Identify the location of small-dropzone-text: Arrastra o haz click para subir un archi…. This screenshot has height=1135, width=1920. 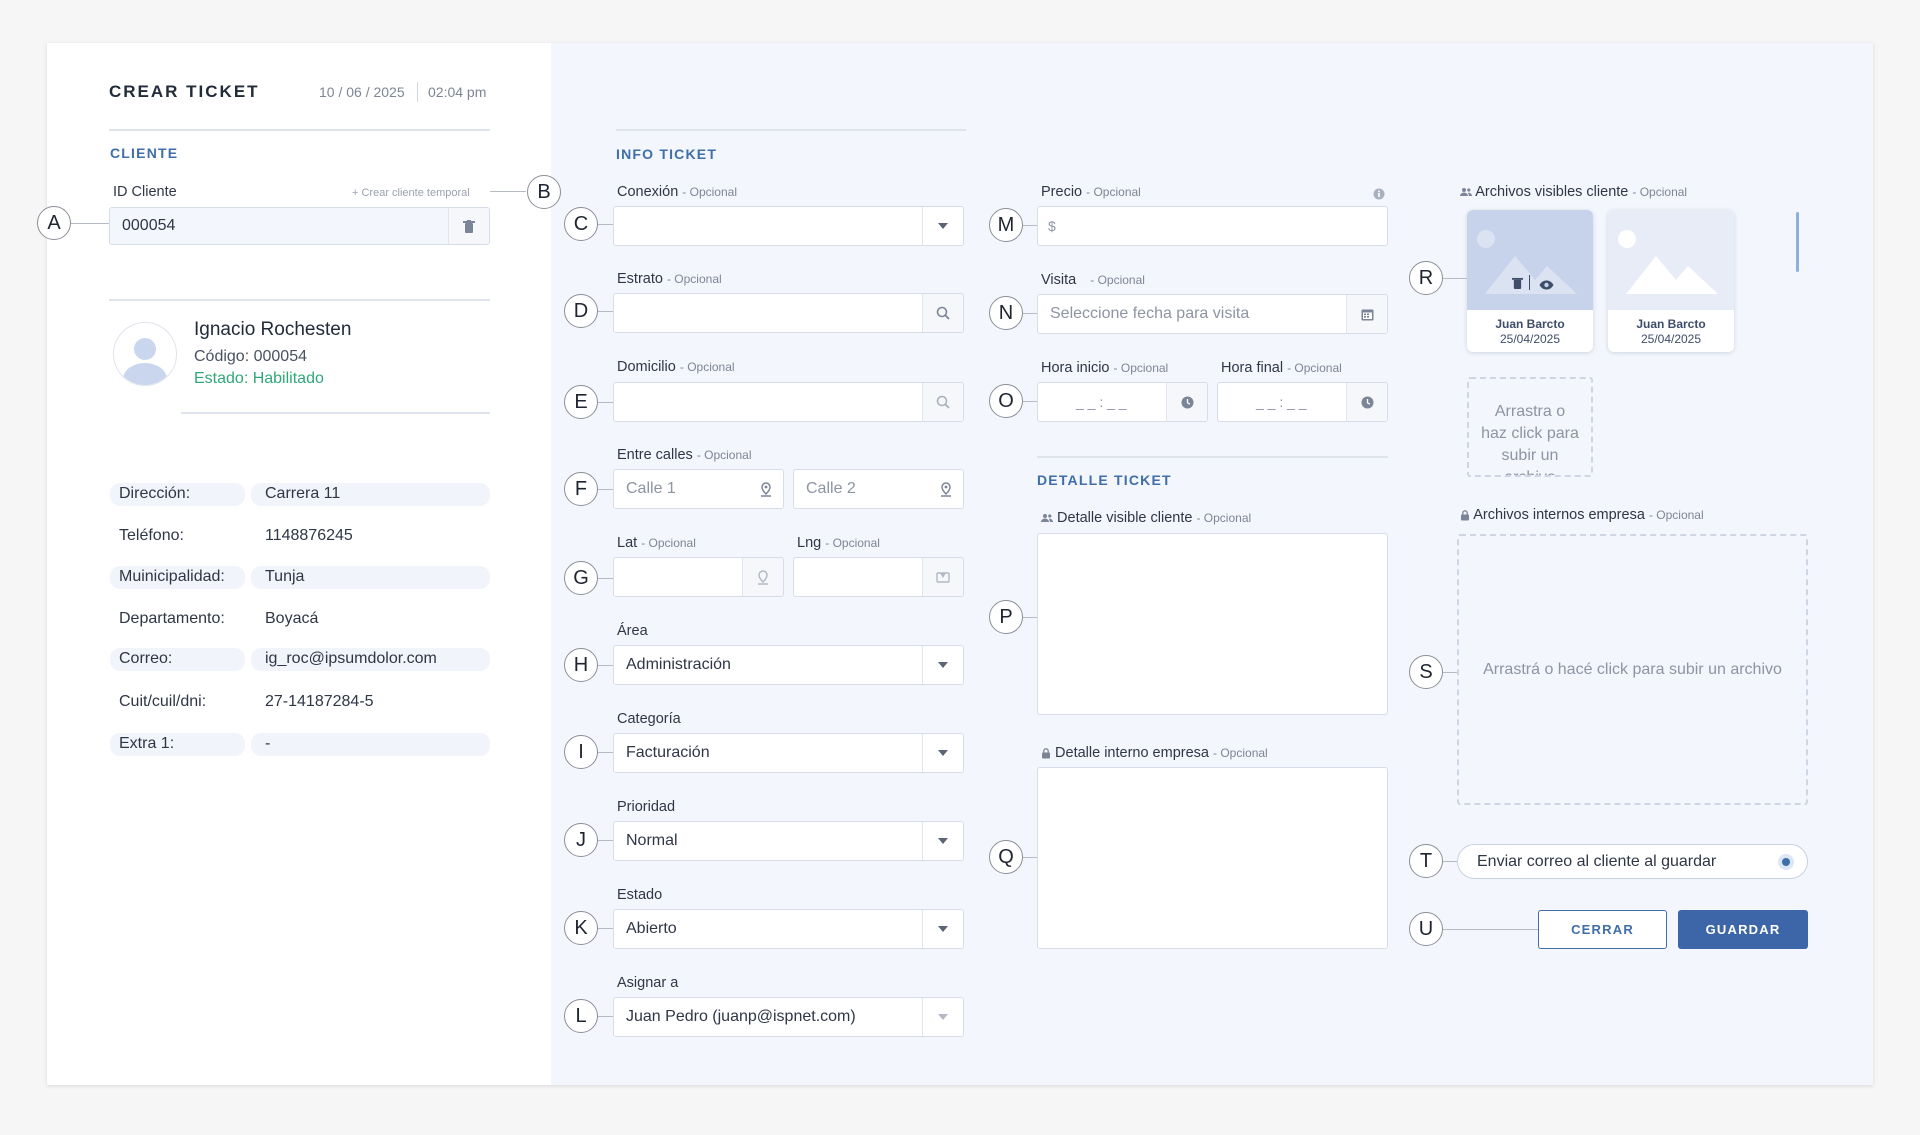
(1530, 439).